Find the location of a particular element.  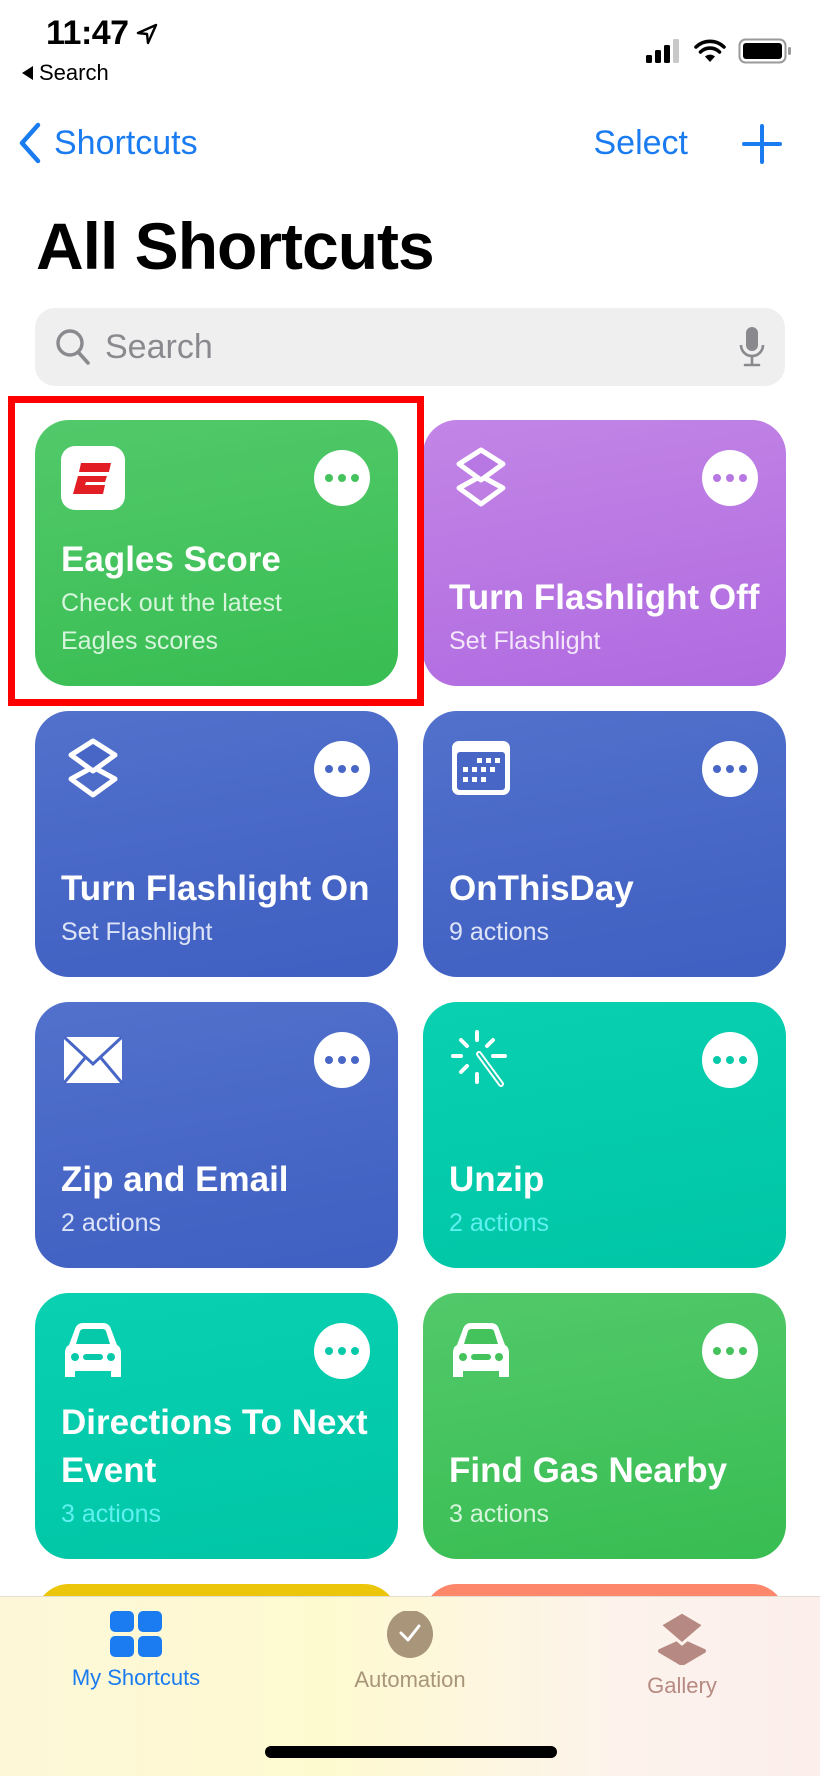

shortcut-text: Turn Flashlight On Set Flashlight is located at coordinates (216, 908).